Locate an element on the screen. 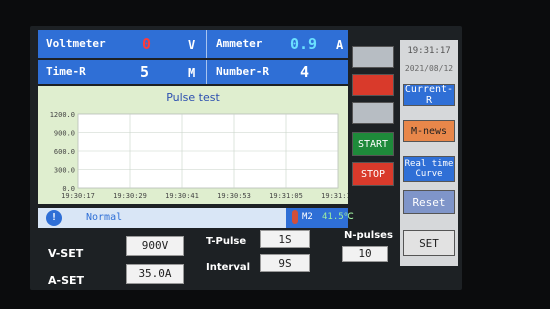 The height and width of the screenshot is (309, 550). m-news-button: M-news is located at coordinates (429, 131).